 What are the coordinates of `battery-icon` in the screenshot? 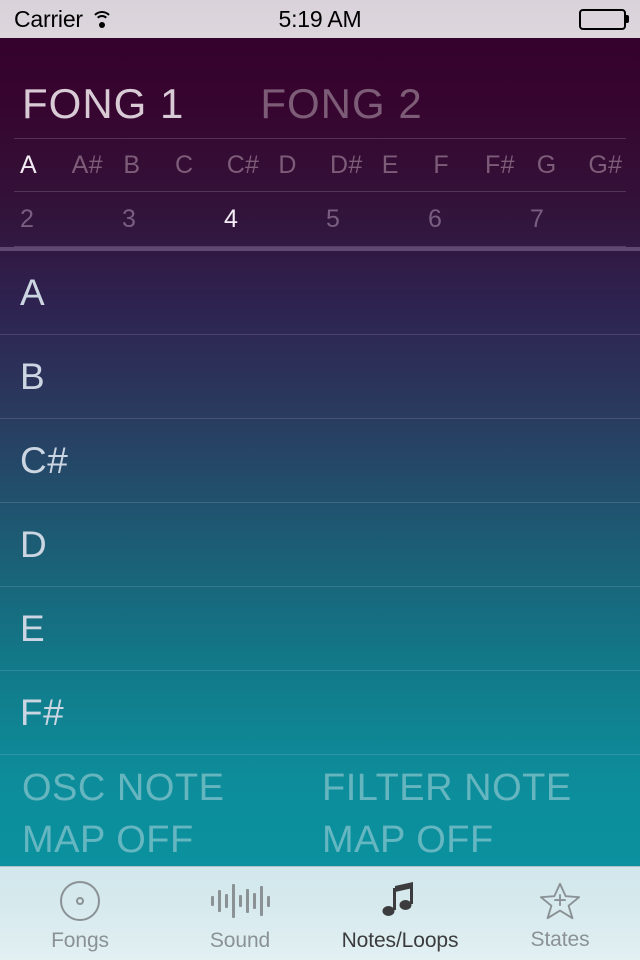 It's located at (604, 19).